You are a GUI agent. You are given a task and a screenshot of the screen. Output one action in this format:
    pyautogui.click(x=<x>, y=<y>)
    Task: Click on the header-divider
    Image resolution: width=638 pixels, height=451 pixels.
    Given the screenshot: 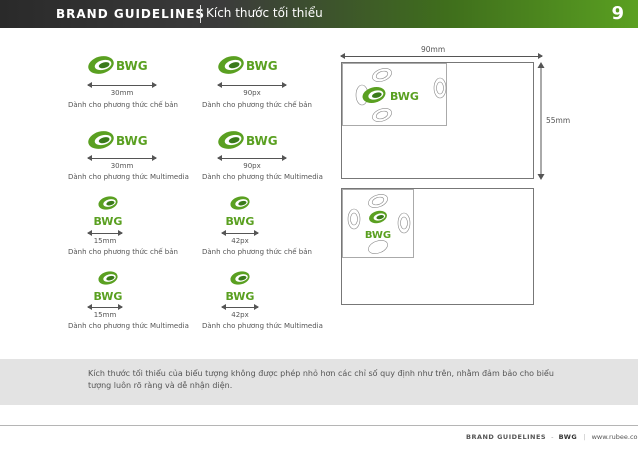 What is the action you would take?
    pyautogui.click(x=200, y=14)
    